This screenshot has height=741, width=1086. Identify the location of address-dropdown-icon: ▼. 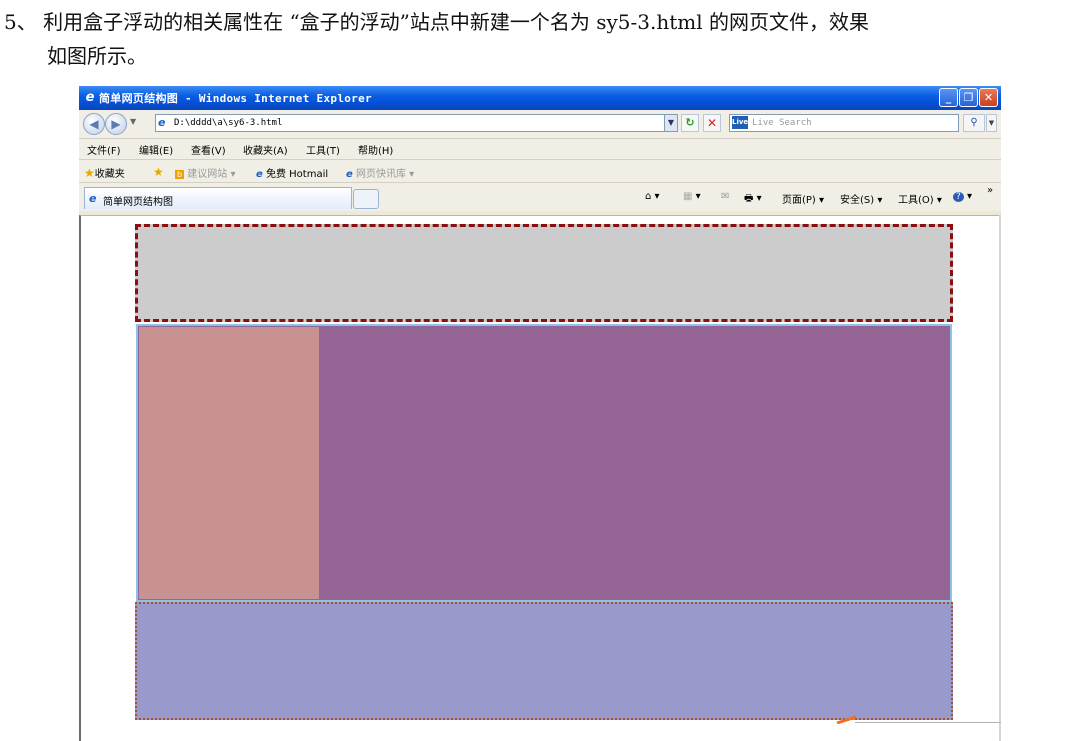
(671, 123).